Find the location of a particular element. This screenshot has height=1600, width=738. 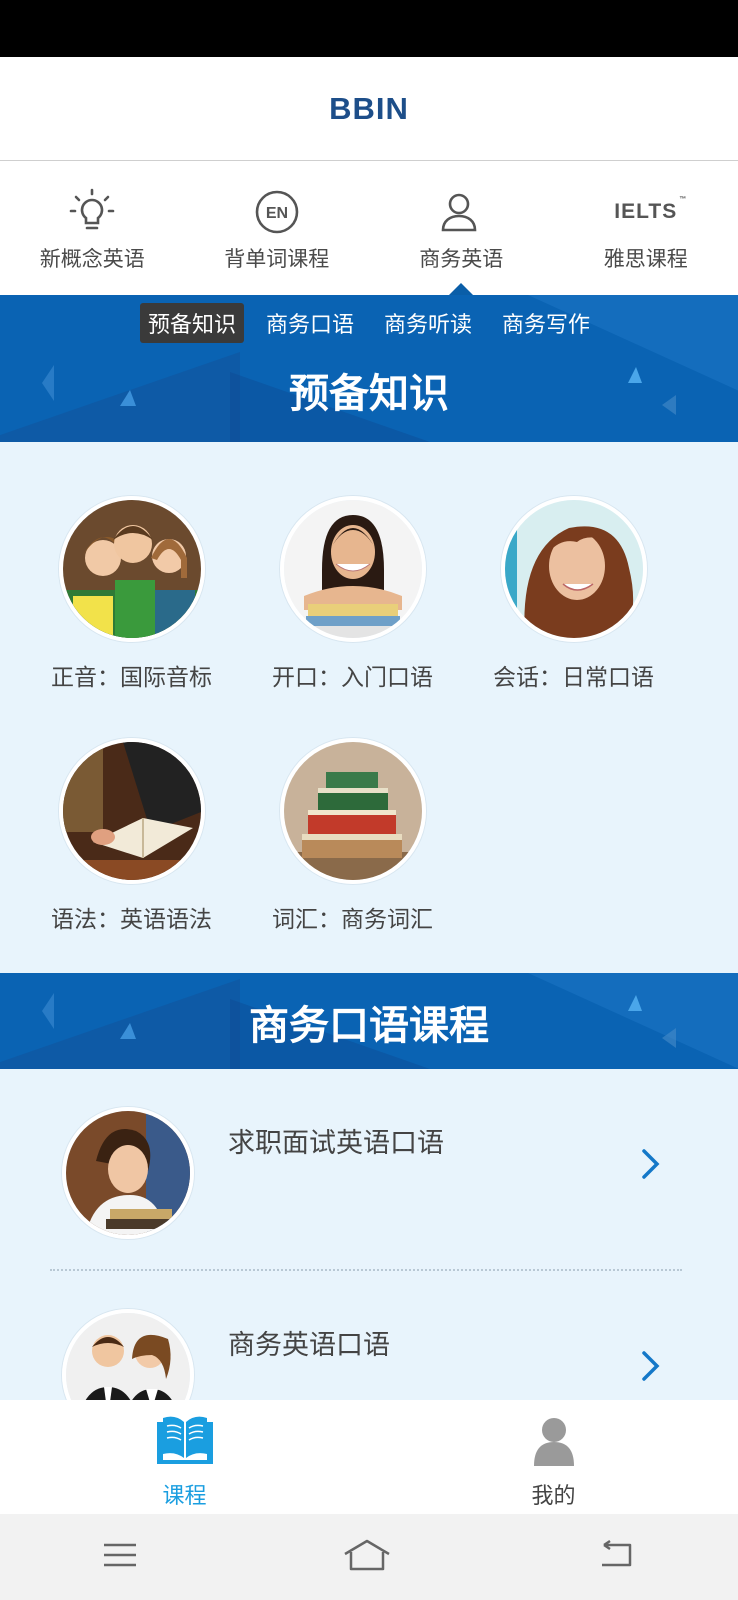

tab-ielts-course: IELTS ™ 雅思课程 is located at coordinates (646, 228).